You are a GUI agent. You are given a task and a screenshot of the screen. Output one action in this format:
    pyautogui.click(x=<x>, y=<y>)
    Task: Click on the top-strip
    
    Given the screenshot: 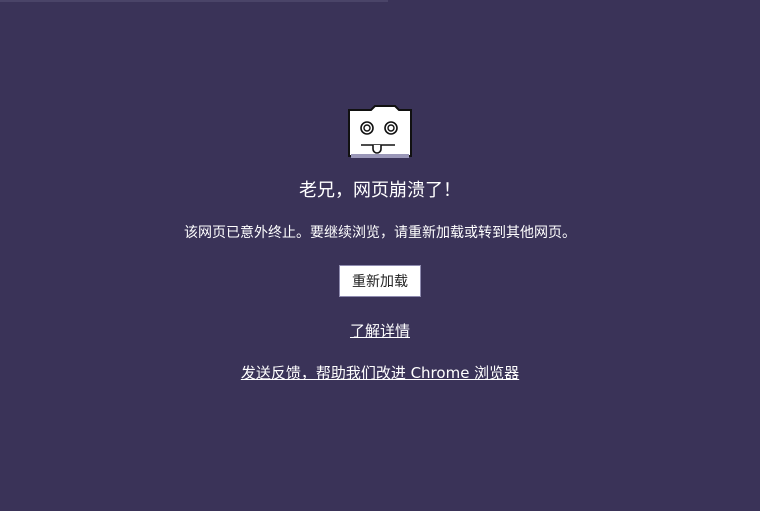 What is the action you would take?
    pyautogui.click(x=194, y=1)
    